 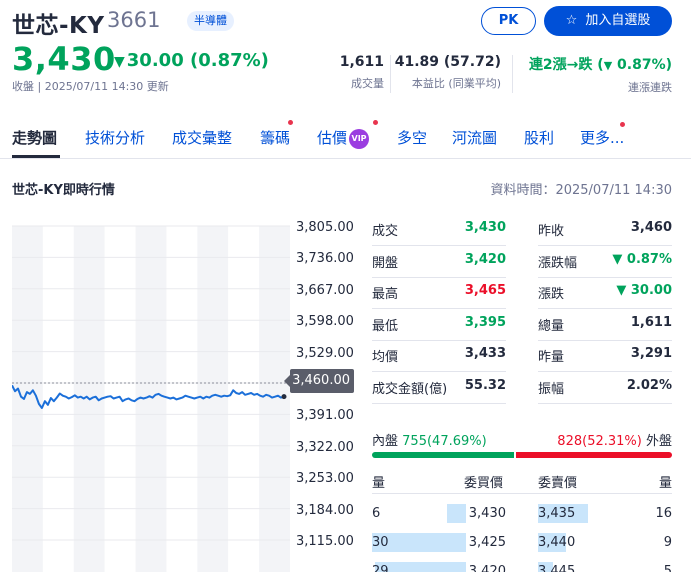 What do you see at coordinates (642, 65) in the screenshot?
I see `streak-pct: 0.87%)` at bounding box center [642, 65].